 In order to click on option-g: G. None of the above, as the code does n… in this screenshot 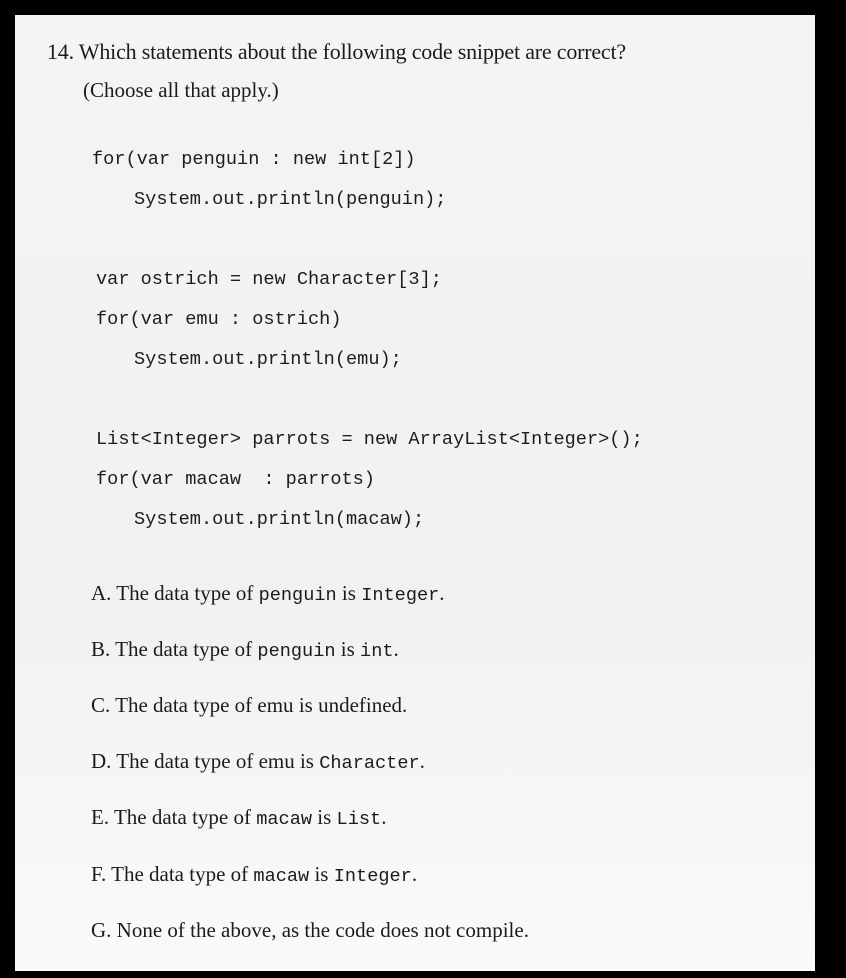, I will do `click(310, 930)`.